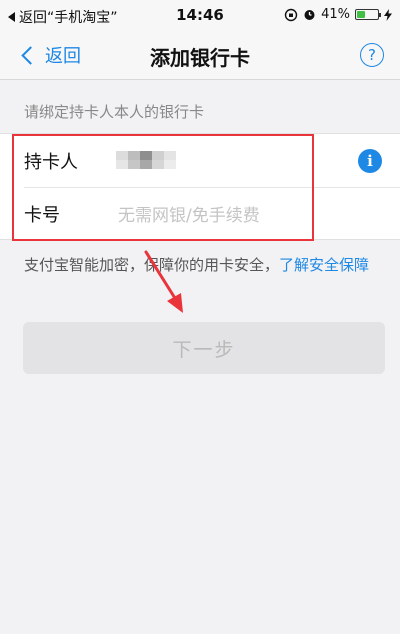 The image size is (400, 634). I want to click on security-text: 支付宝智能加密，保障你的用卡安全，, so click(152, 265).